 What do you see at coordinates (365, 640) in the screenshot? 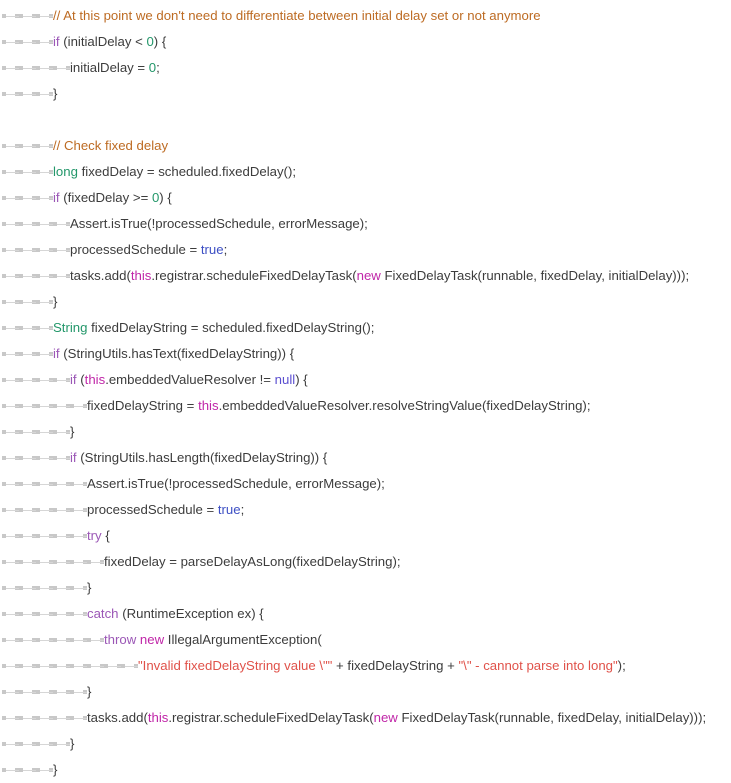
I see `code-line: throw new IllegalArgumentException(` at bounding box center [365, 640].